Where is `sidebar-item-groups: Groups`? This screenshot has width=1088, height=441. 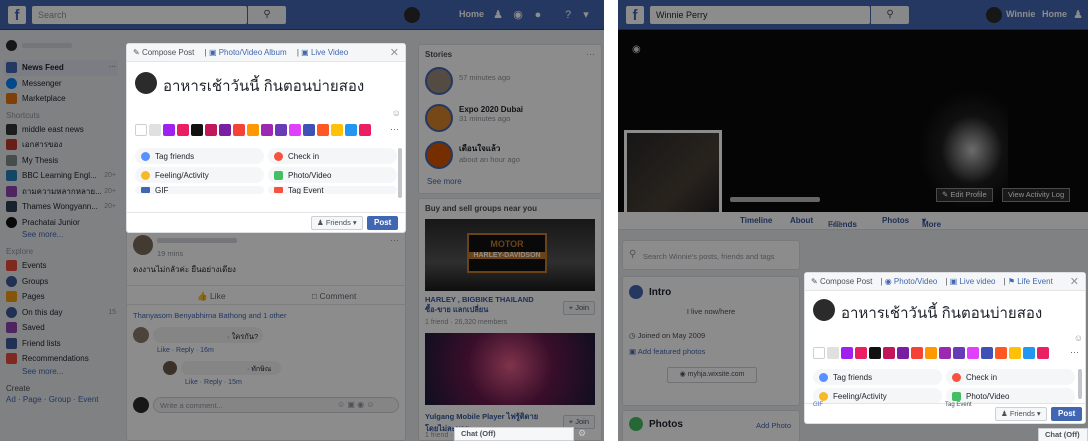 sidebar-item-groups: Groups is located at coordinates (61, 282).